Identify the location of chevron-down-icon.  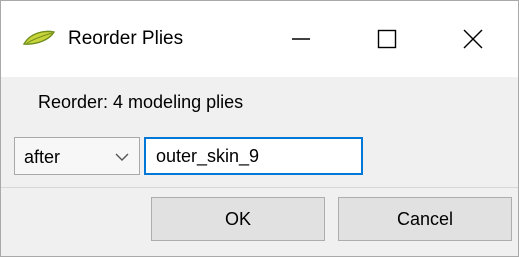
(122, 157).